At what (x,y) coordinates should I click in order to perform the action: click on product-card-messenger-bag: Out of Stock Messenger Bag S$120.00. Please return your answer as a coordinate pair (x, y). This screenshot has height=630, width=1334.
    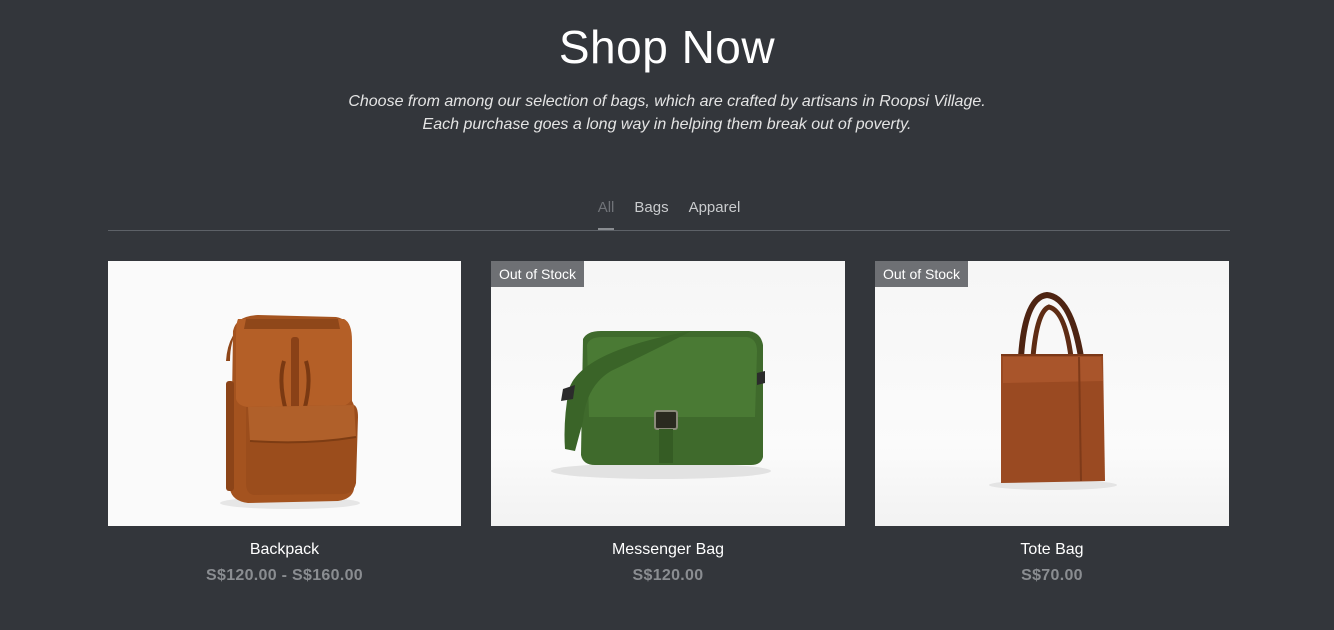
    Looking at the image, I should click on (668, 423).